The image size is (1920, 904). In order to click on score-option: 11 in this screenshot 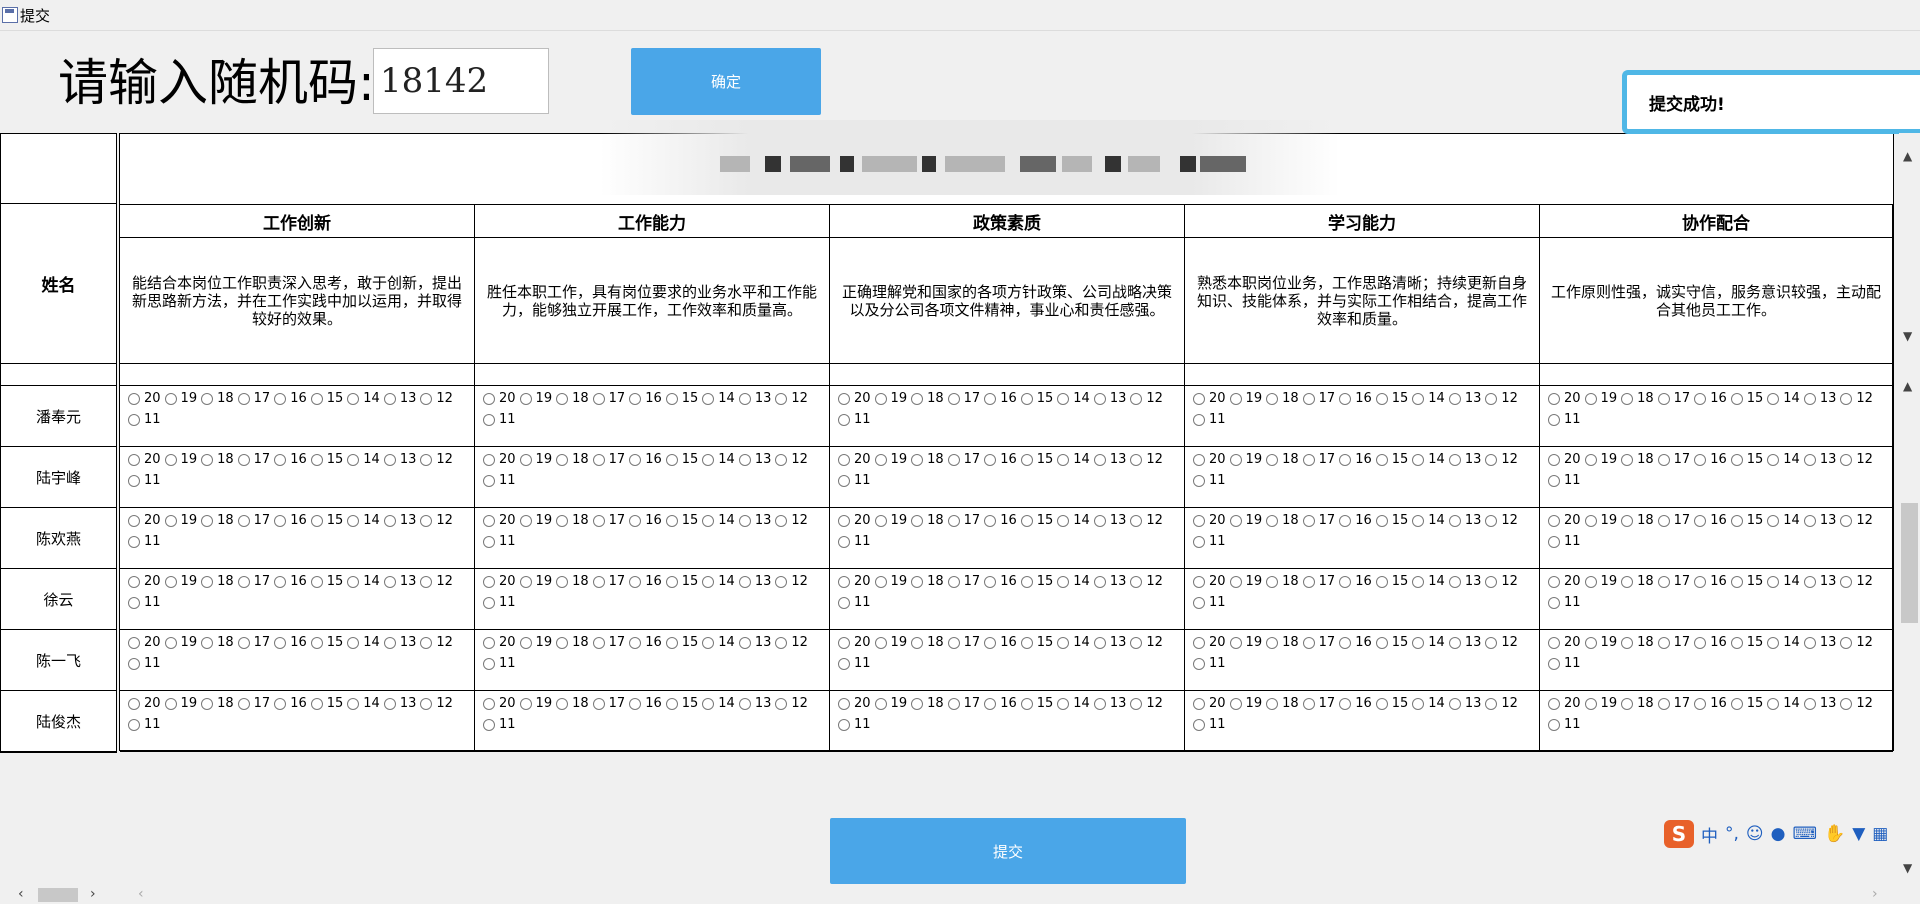, I will do `click(499, 725)`.